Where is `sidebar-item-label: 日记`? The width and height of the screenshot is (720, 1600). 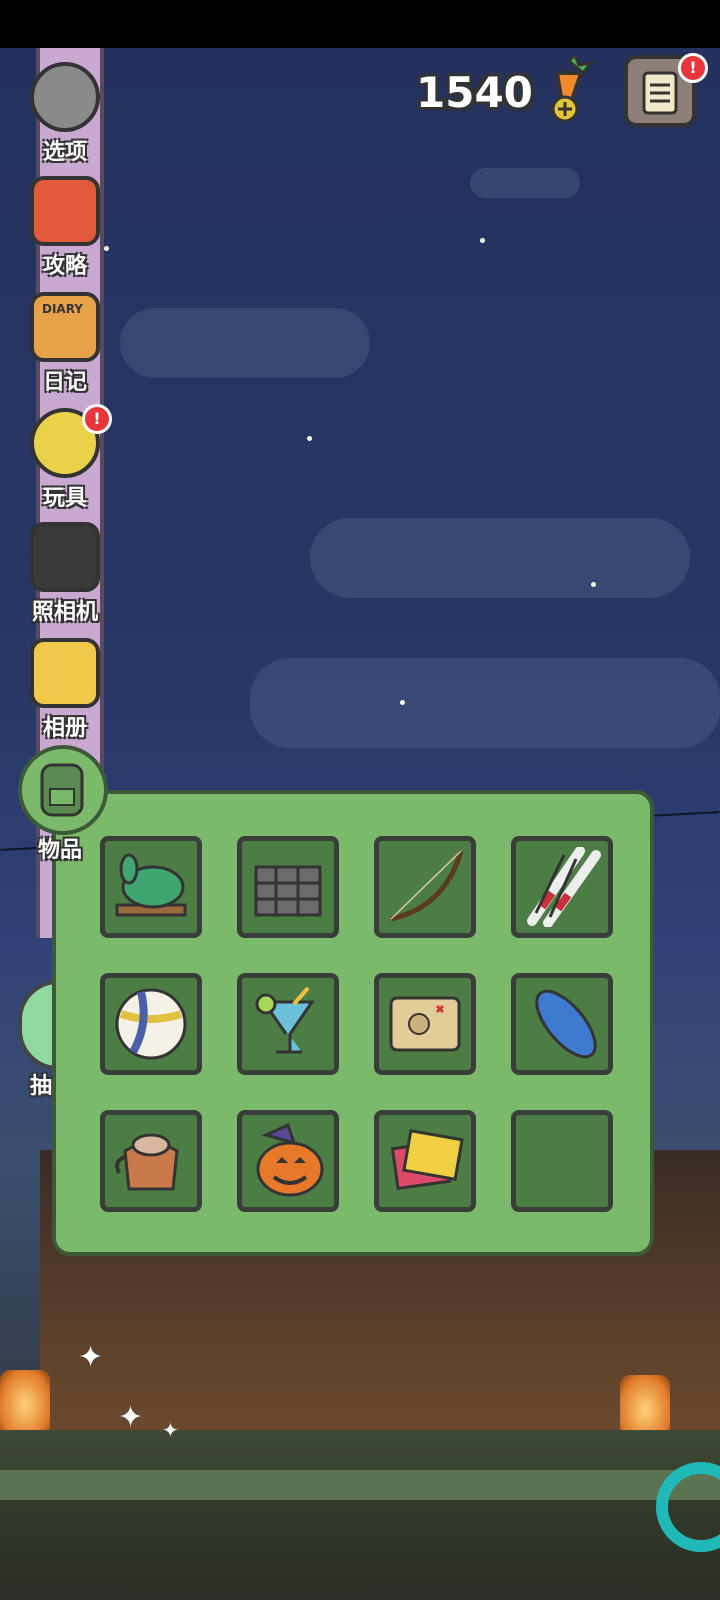
sidebar-item-label: 日记 is located at coordinates (64, 382).